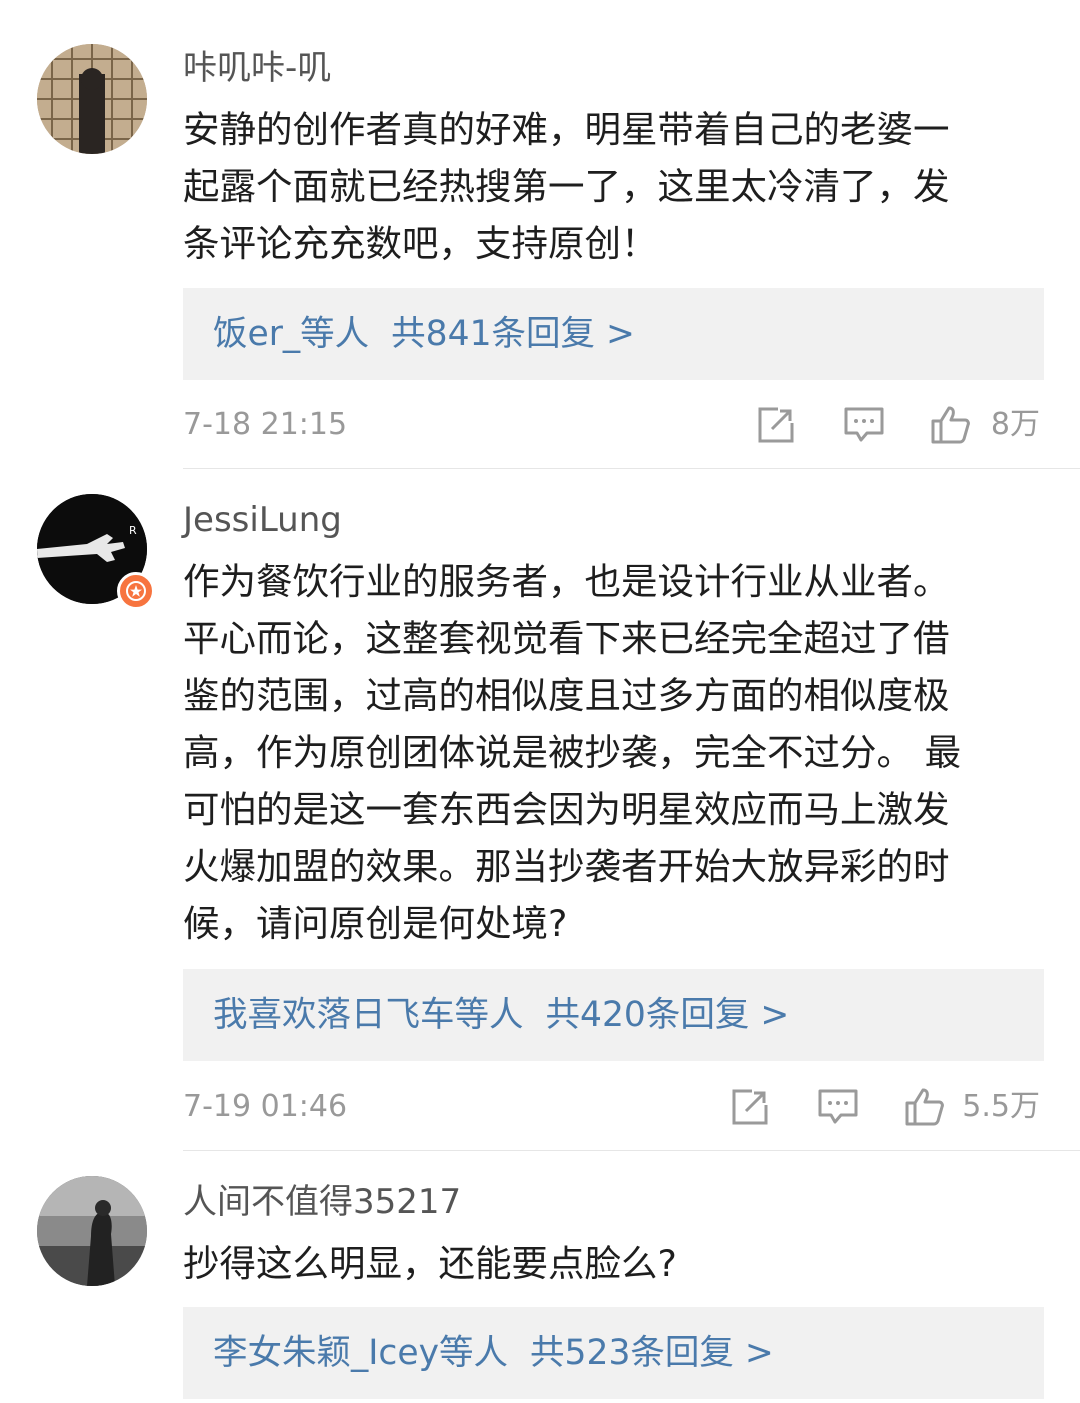 Image resolution: width=1080 pixels, height=1403 pixels. What do you see at coordinates (265, 1106) in the screenshot?
I see `timestamp: 7-19 01:46` at bounding box center [265, 1106].